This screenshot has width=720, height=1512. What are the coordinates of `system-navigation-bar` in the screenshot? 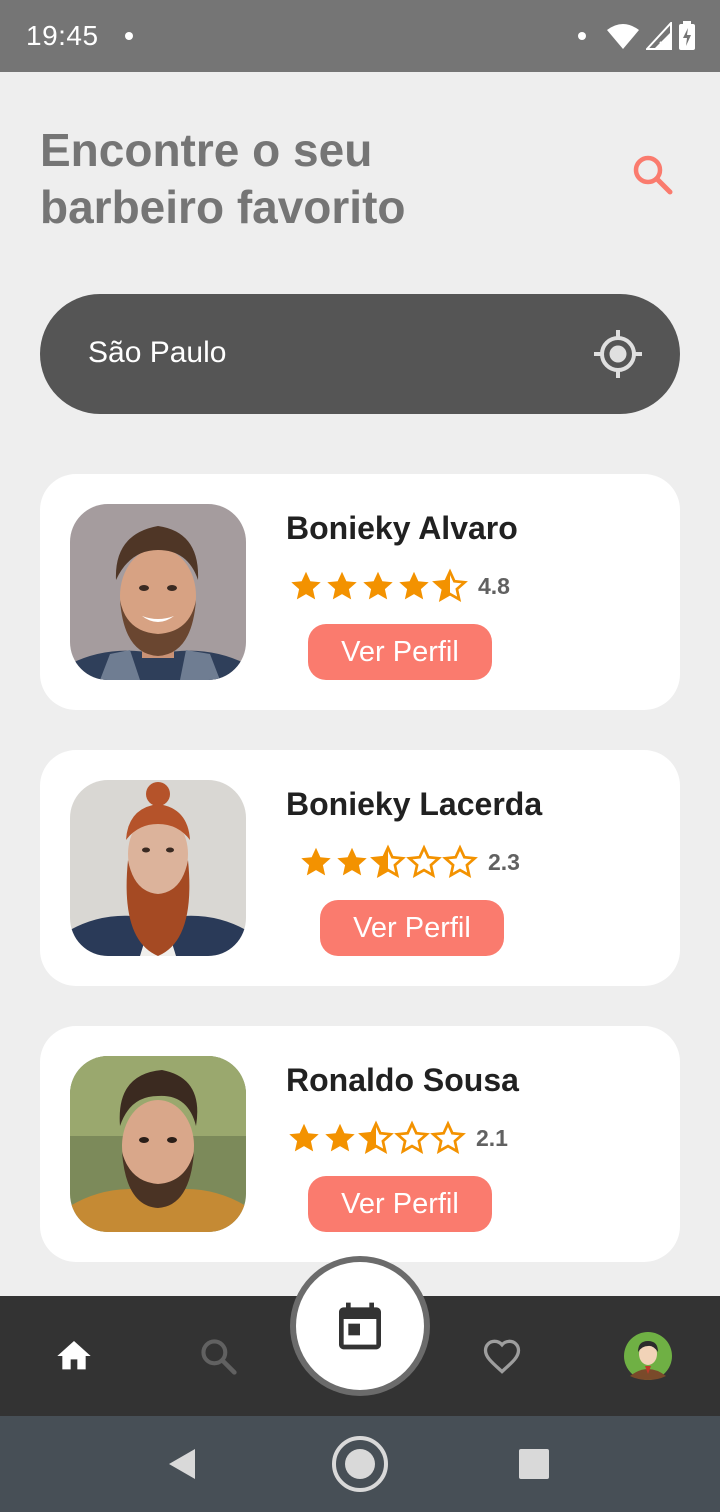 It's located at (360, 1464).